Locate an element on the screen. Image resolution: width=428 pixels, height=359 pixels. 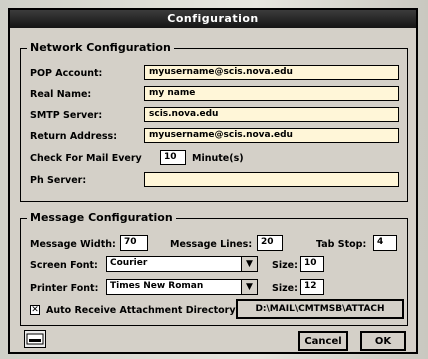
attachment-directory-button: D:\MAIL\CMTMSB\ATTACH is located at coordinates (320, 309).